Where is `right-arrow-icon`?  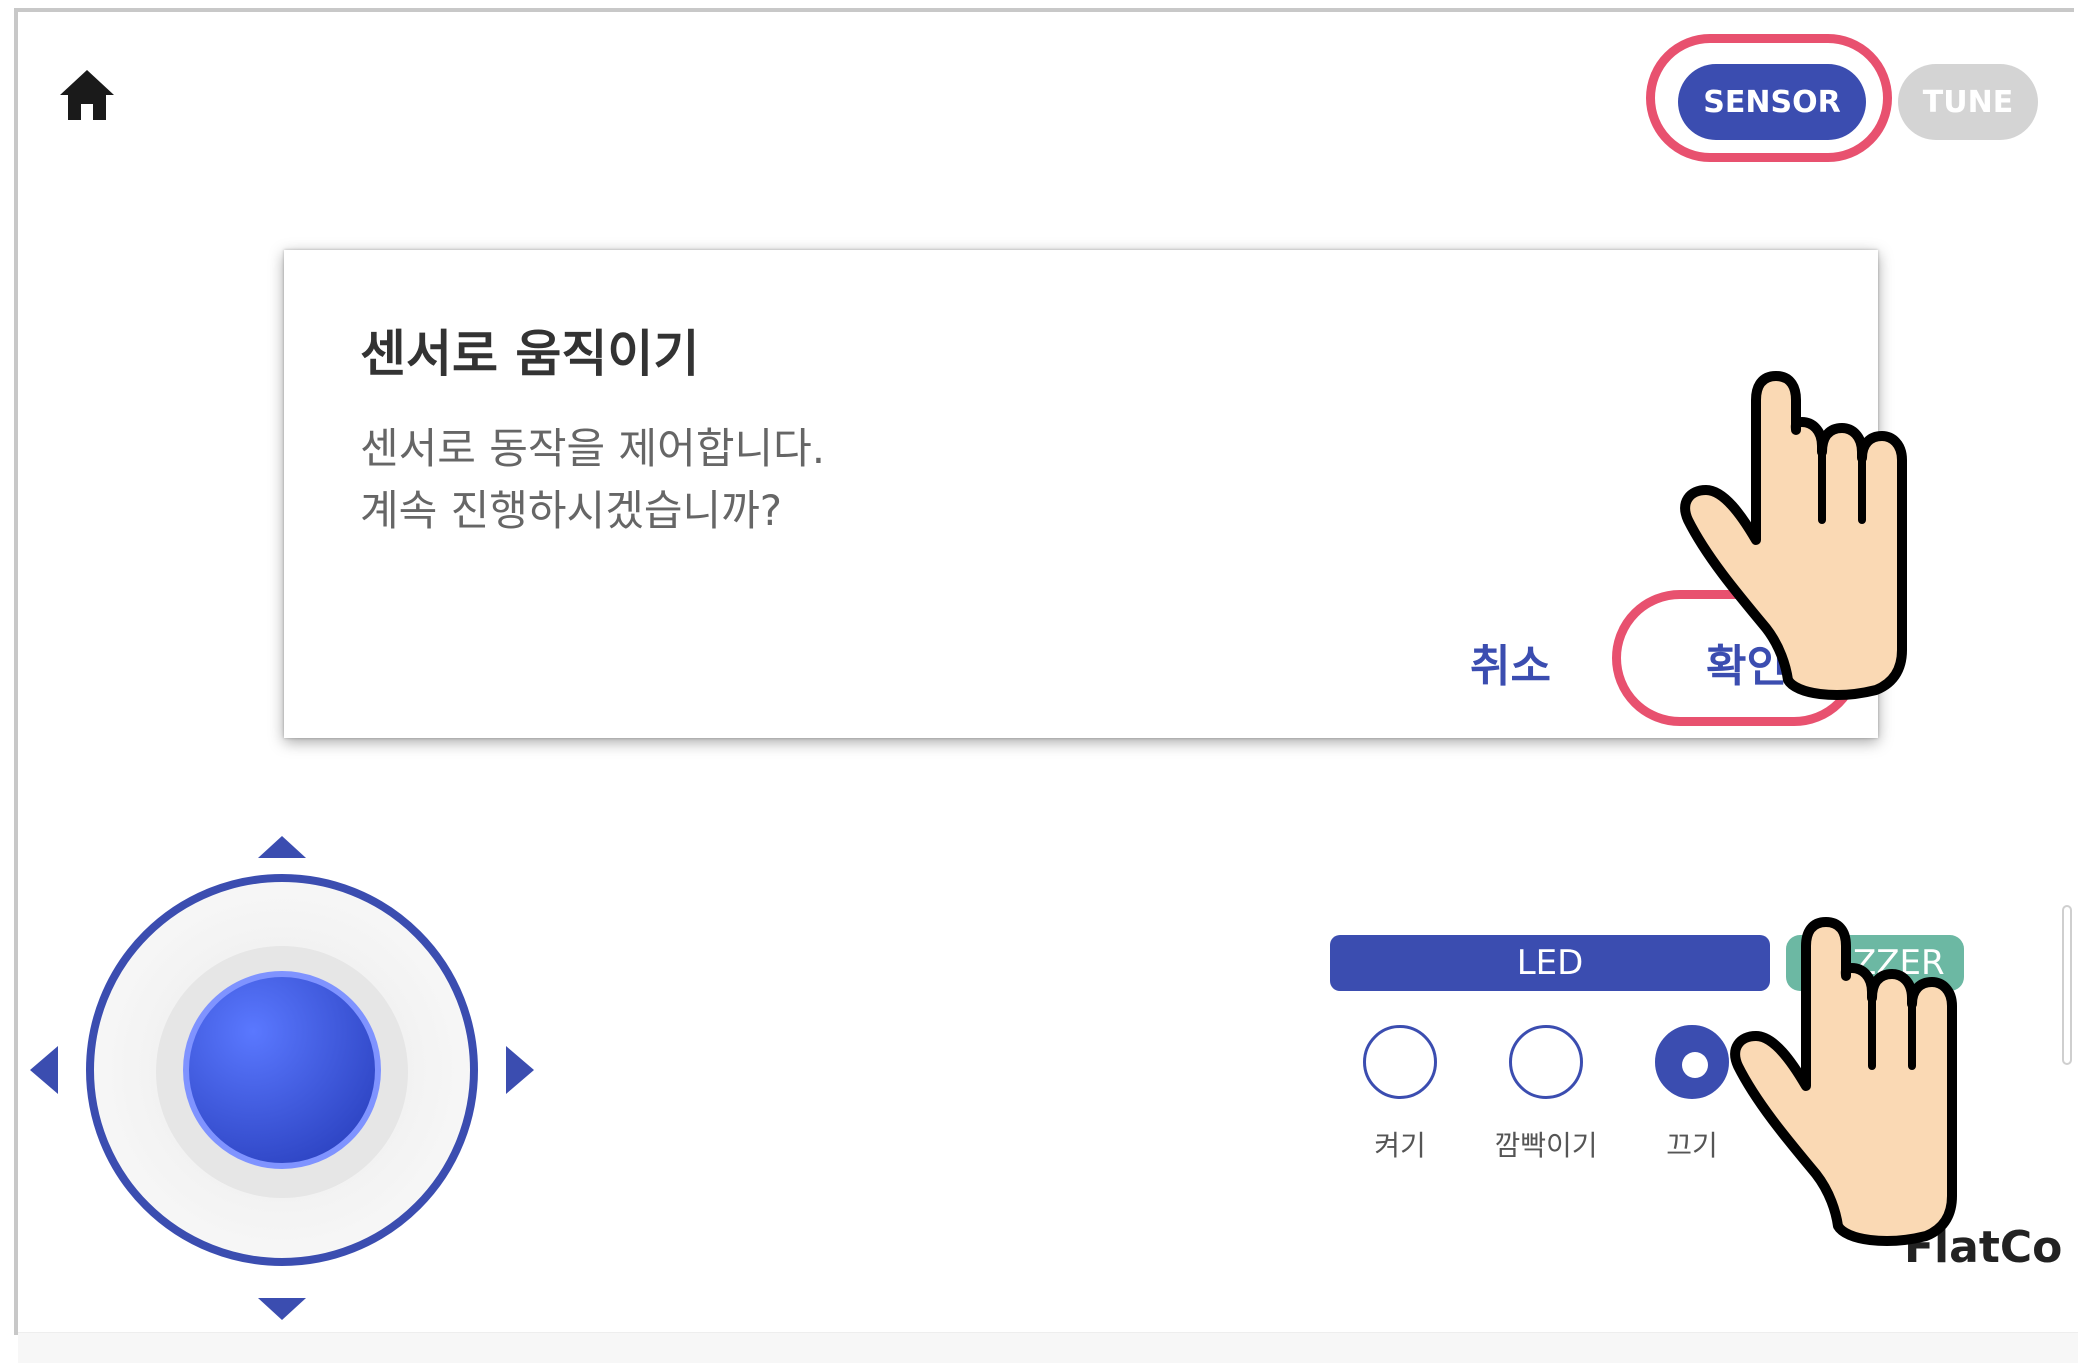 right-arrow-icon is located at coordinates (520, 1070).